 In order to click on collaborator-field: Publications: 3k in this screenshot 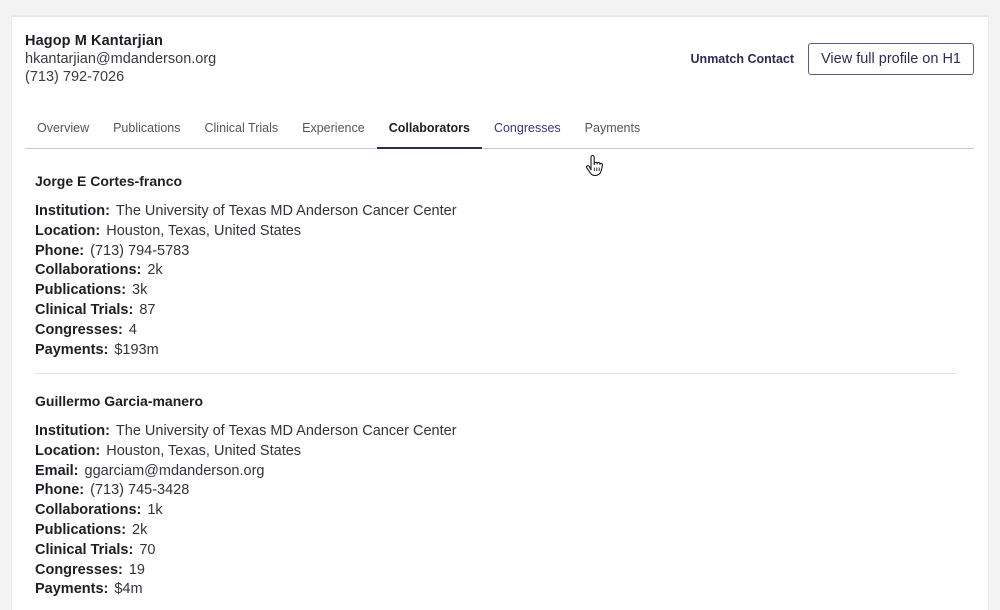, I will do `click(495, 291)`.